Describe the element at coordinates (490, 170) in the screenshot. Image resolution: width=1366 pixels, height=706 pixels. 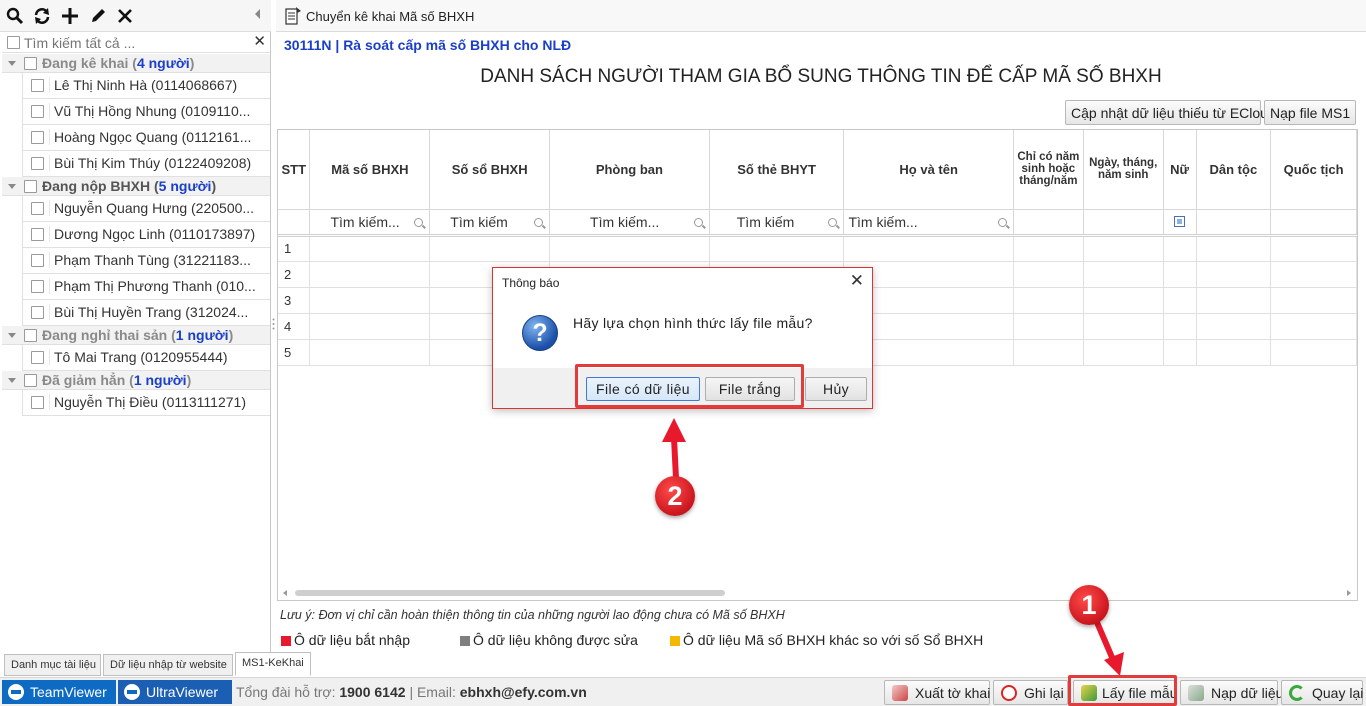
I see `column-header: Số sổ BHXH` at that location.